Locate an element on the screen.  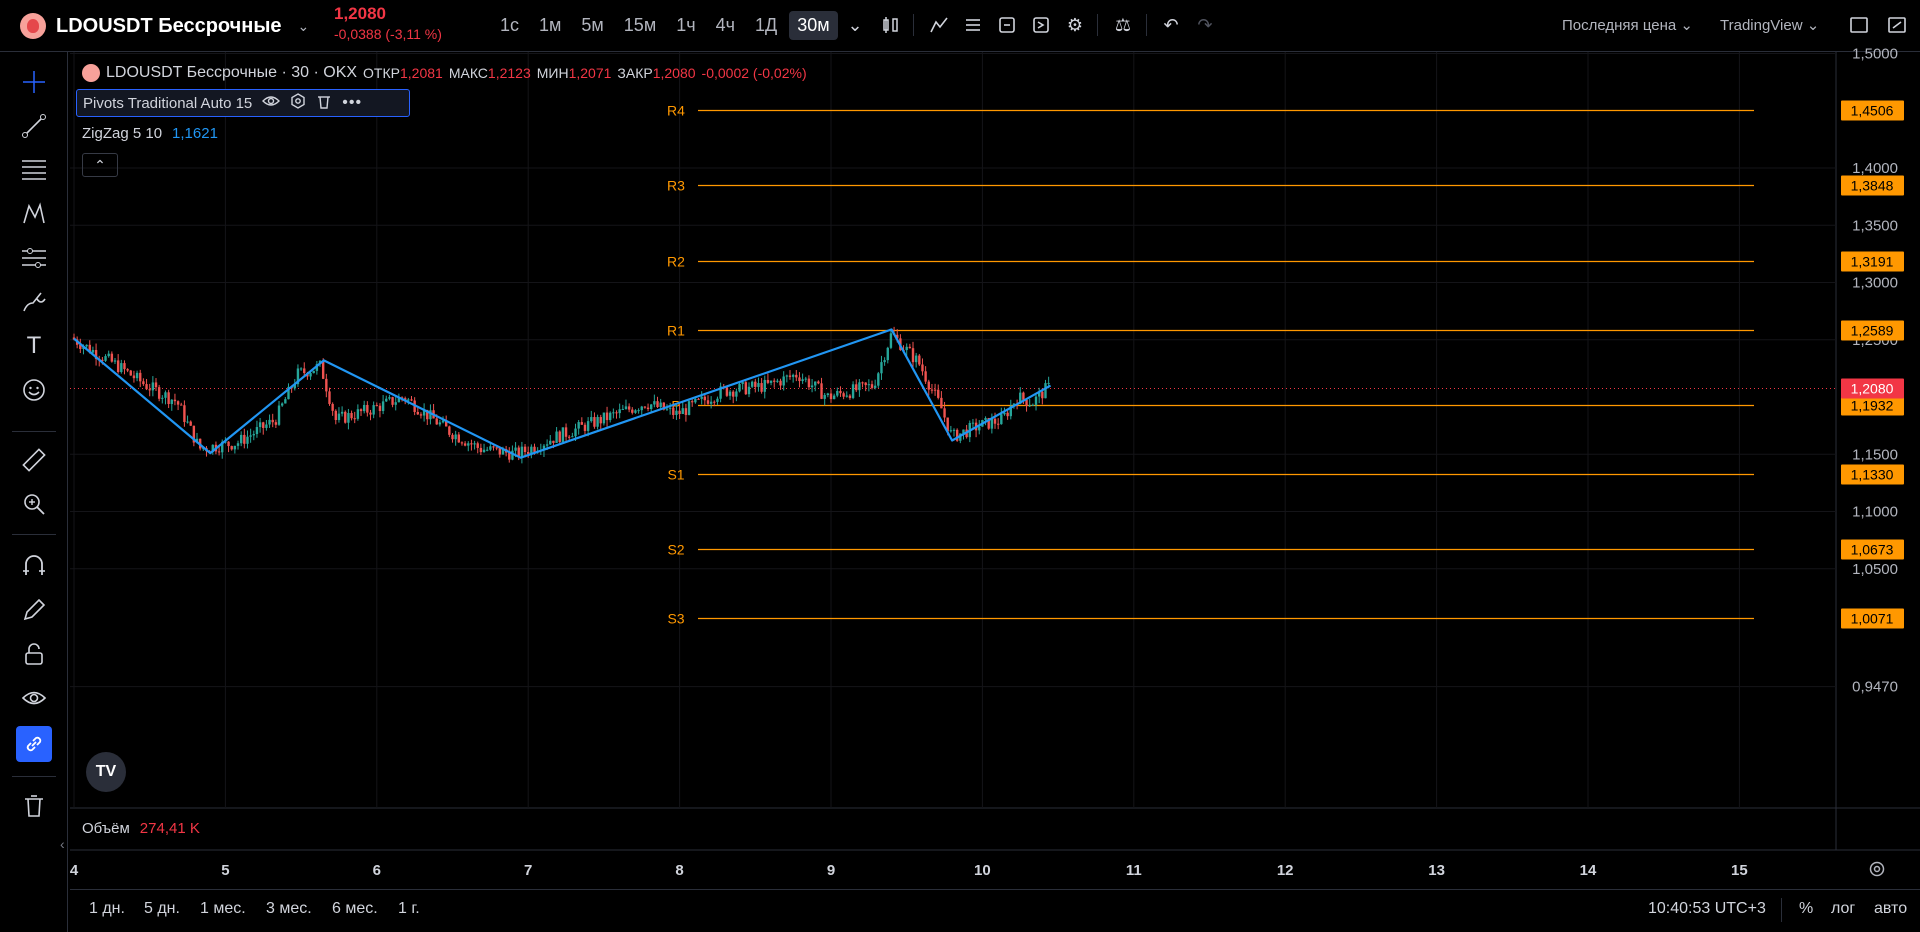
fullscreen-icon is located at coordinates (1859, 25).